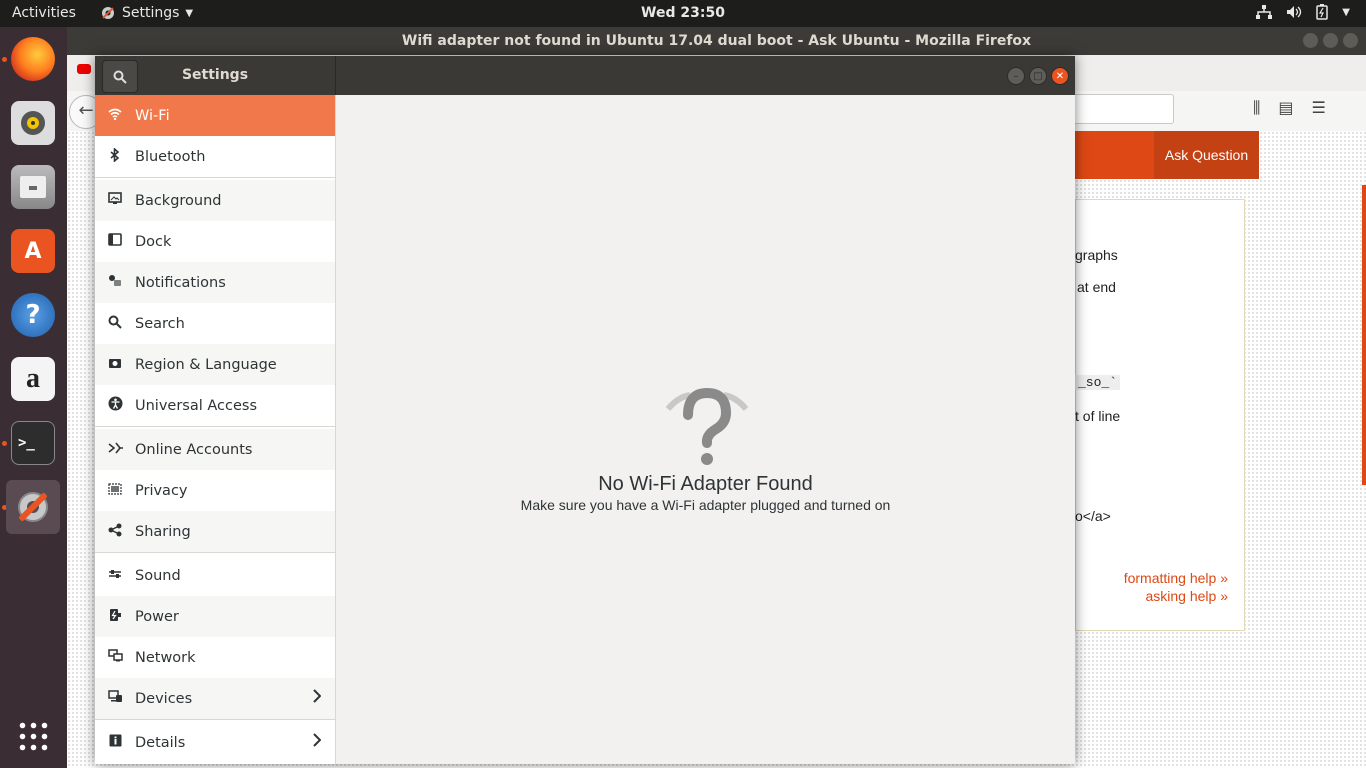 This screenshot has height=768, width=1366. I want to click on sidebar-icon: ▤, so click(1285, 108).